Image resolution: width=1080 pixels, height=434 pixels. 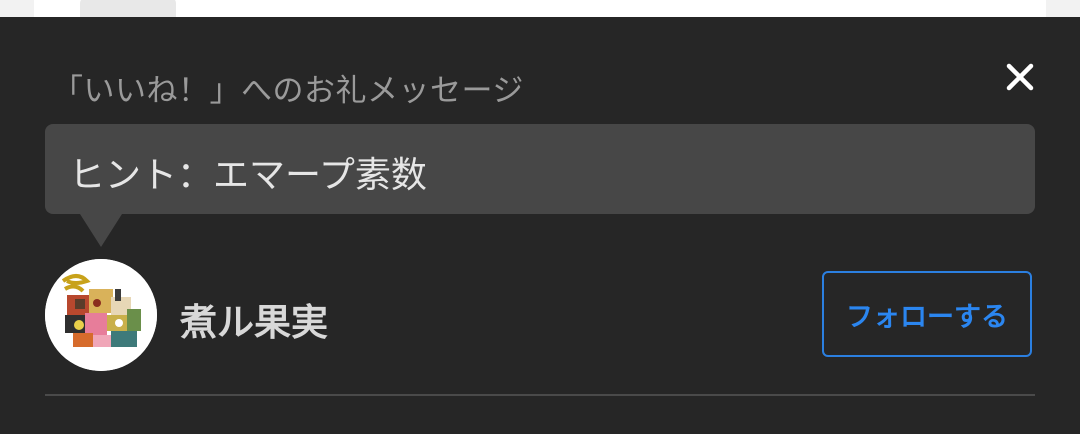 What do you see at coordinates (248, 175) in the screenshot?
I see `message-text: ヒント：エマープ素数` at bounding box center [248, 175].